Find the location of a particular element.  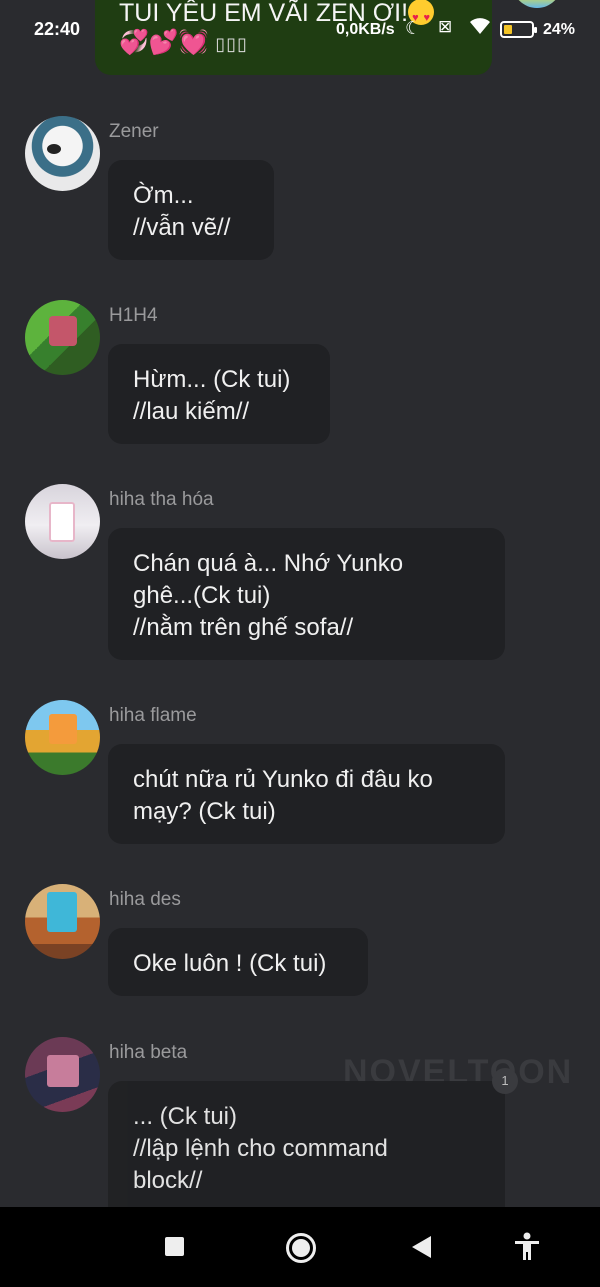

sender-name: H1H4 is located at coordinates (133, 315).